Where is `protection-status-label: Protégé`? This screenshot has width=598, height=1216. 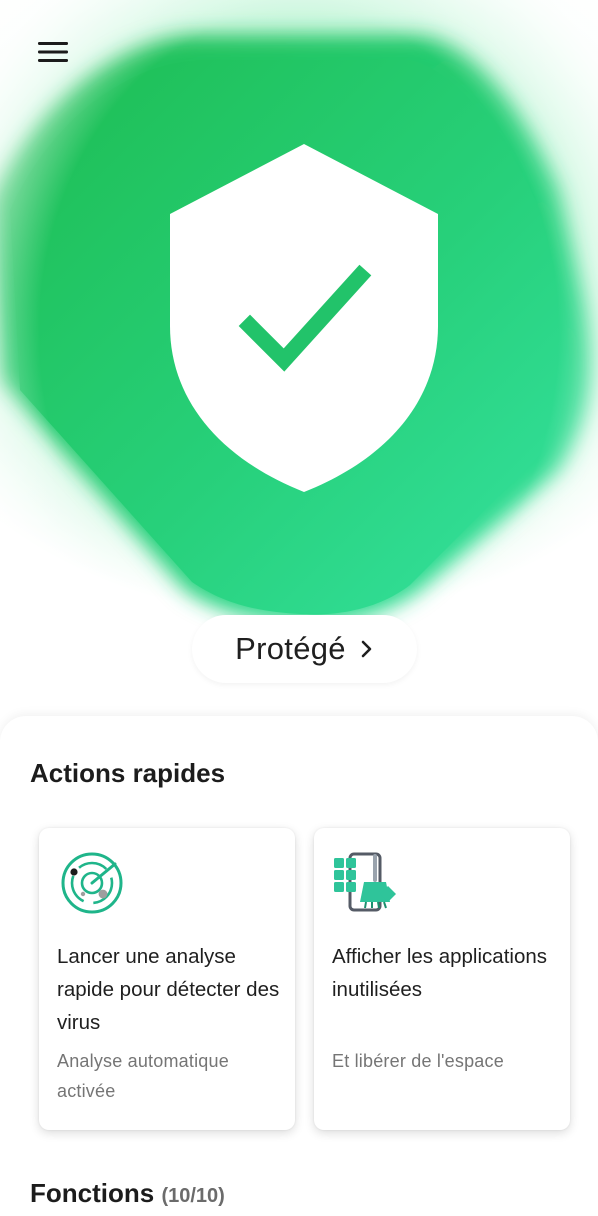
protection-status-label: Protégé is located at coordinates (290, 648).